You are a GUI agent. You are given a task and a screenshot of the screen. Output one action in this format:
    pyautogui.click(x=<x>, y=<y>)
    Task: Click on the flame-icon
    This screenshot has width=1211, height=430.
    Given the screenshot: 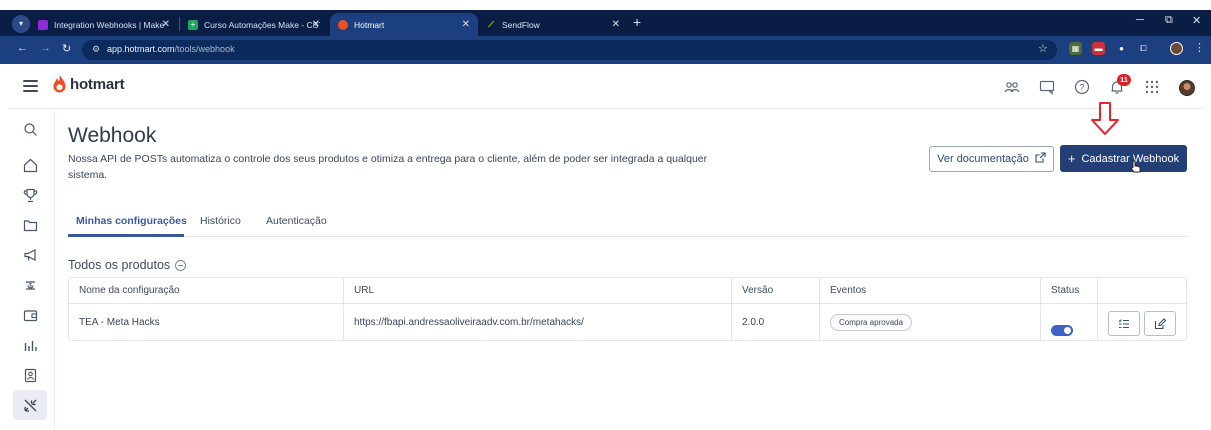 What is the action you would take?
    pyautogui.click(x=59, y=84)
    